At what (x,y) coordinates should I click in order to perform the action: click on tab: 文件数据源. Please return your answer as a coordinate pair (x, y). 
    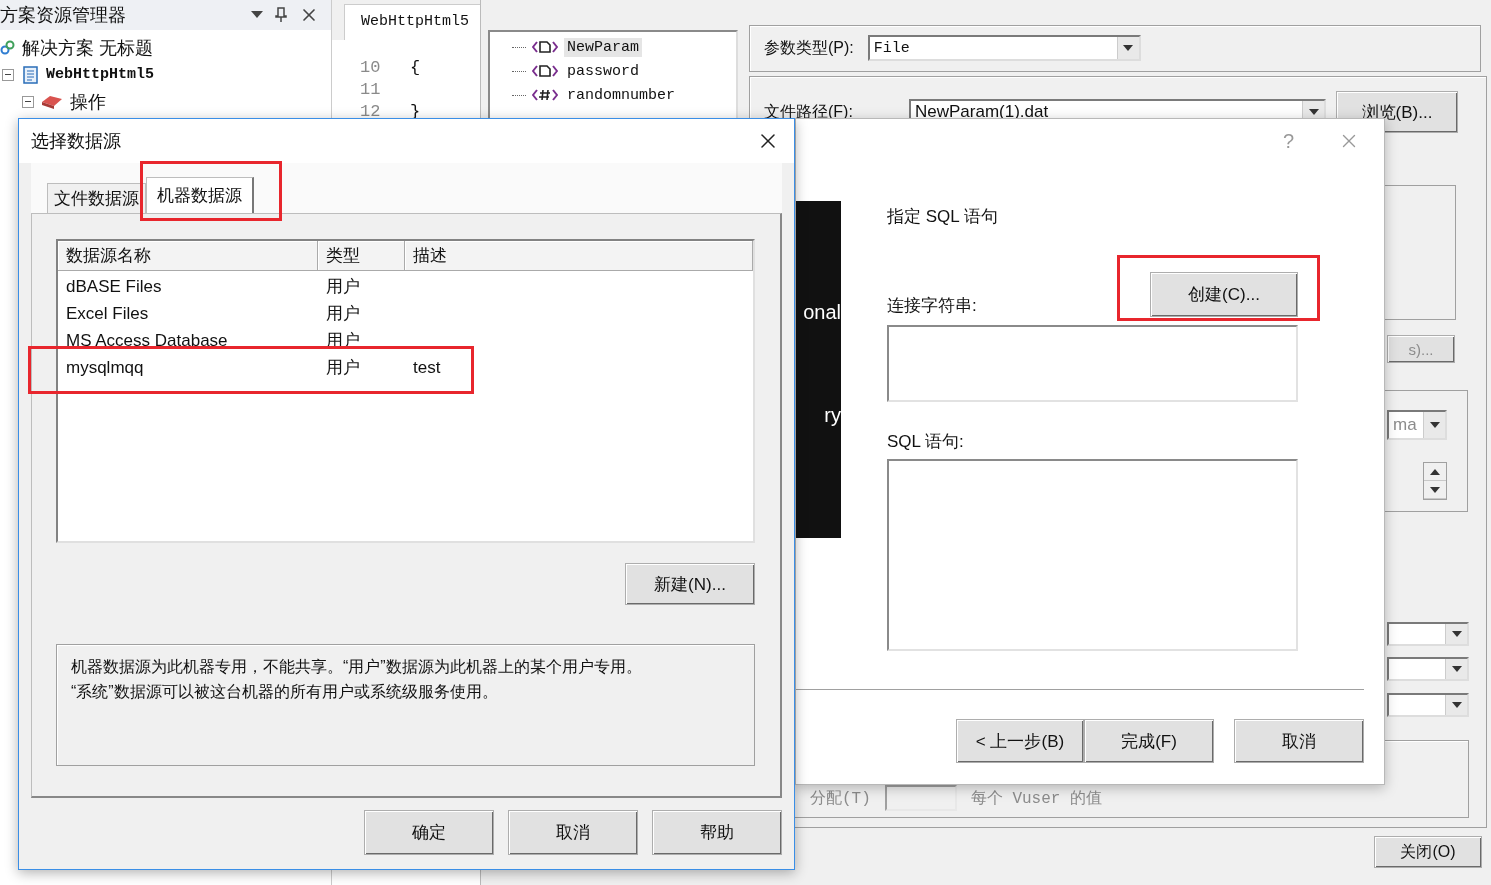
    Looking at the image, I should click on (96, 198).